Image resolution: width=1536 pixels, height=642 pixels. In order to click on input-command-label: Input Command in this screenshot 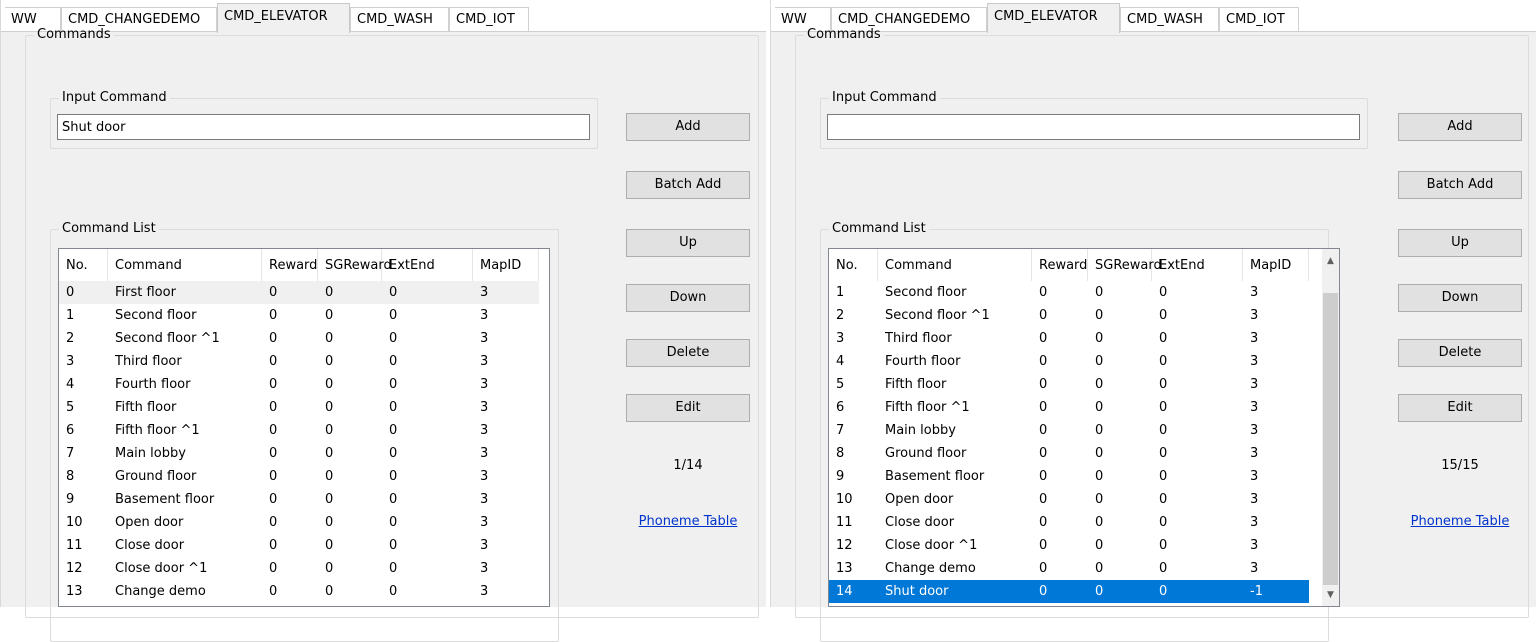, I will do `click(114, 97)`.